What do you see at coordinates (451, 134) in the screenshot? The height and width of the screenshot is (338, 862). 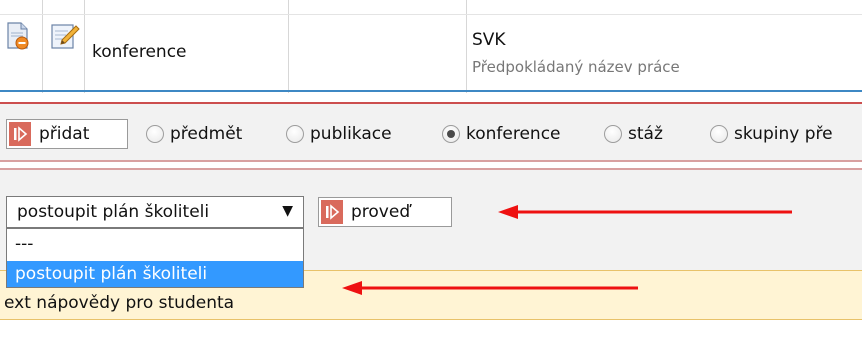 I see `radio-circle-checked` at bounding box center [451, 134].